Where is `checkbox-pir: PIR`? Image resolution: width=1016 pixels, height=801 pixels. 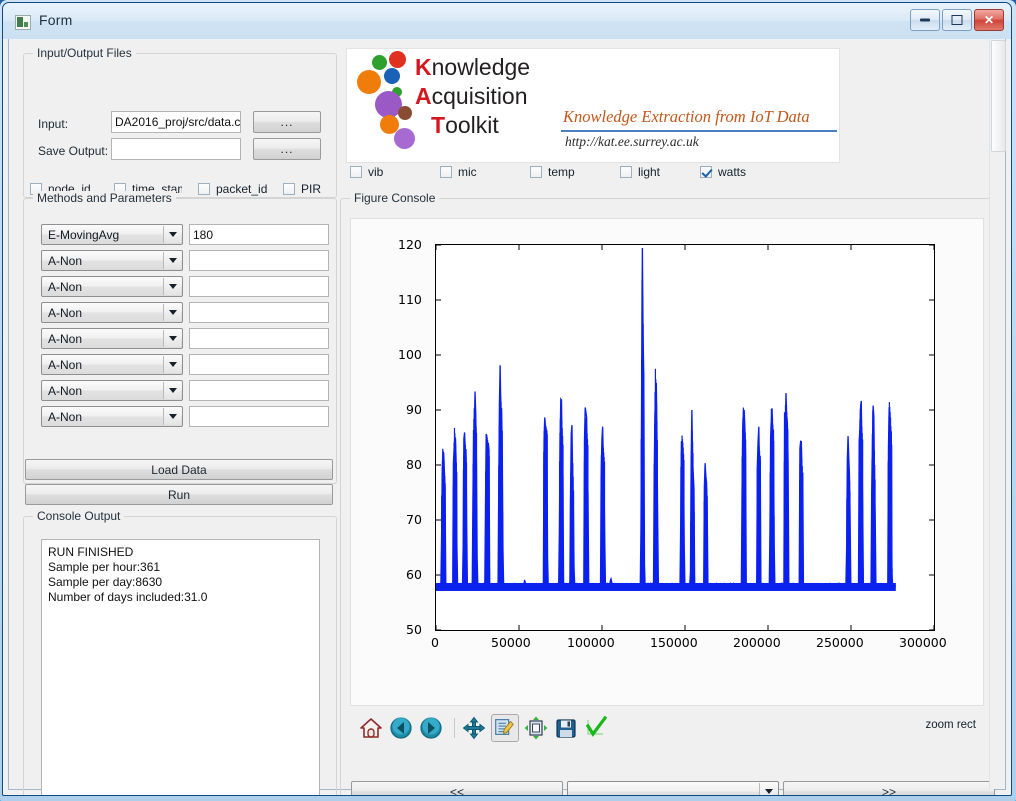
checkbox-pir: PIR is located at coordinates (308, 189).